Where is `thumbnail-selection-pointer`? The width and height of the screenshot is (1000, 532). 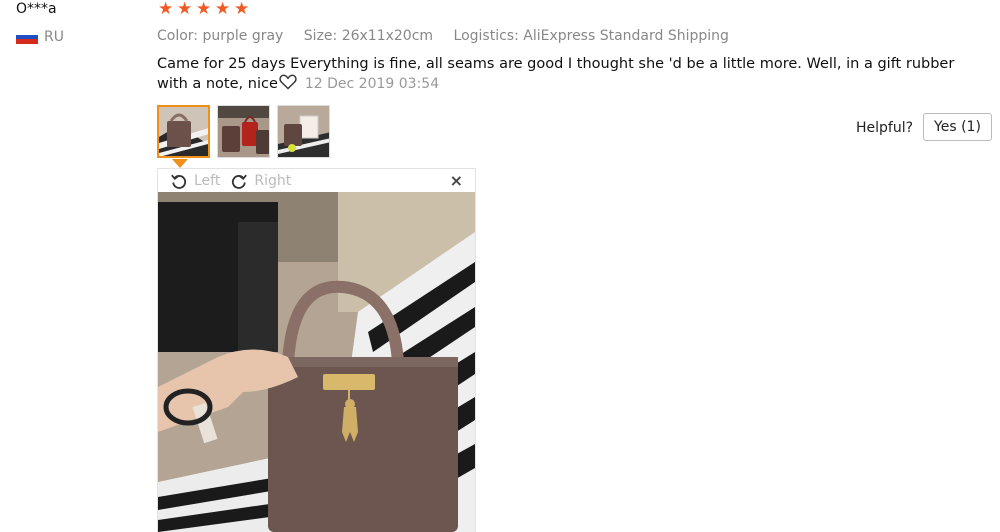 thumbnail-selection-pointer is located at coordinates (180, 163).